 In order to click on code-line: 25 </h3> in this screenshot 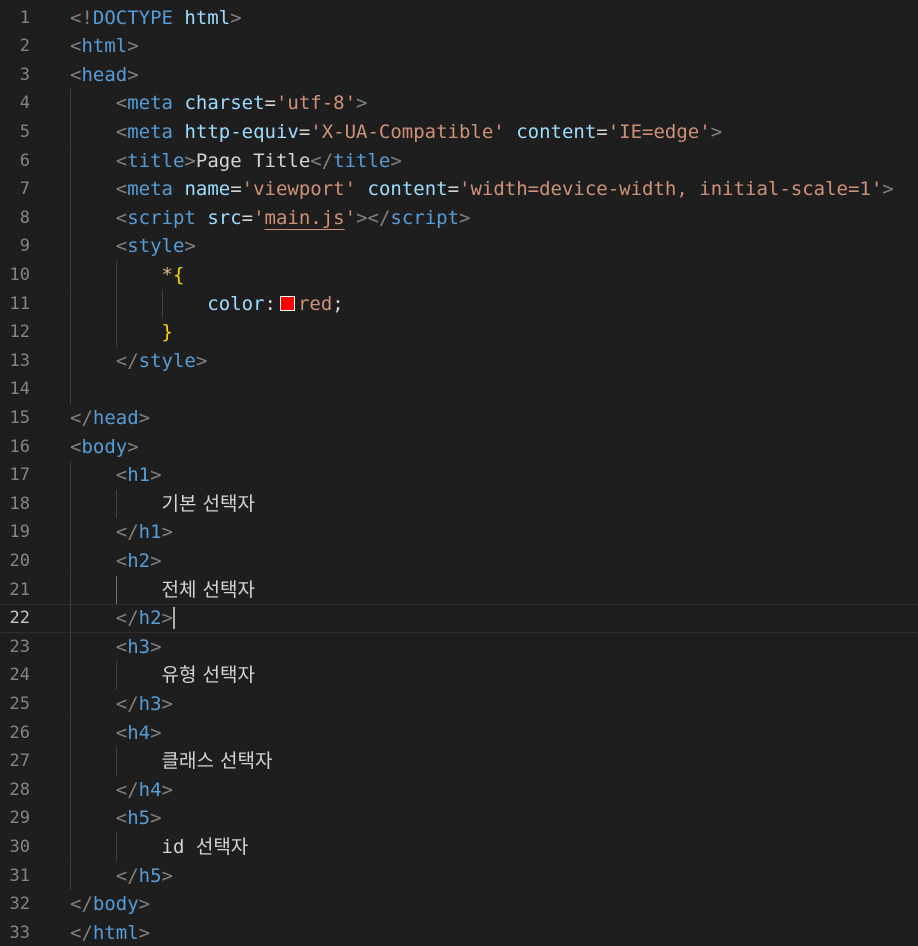, I will do `click(459, 704)`.